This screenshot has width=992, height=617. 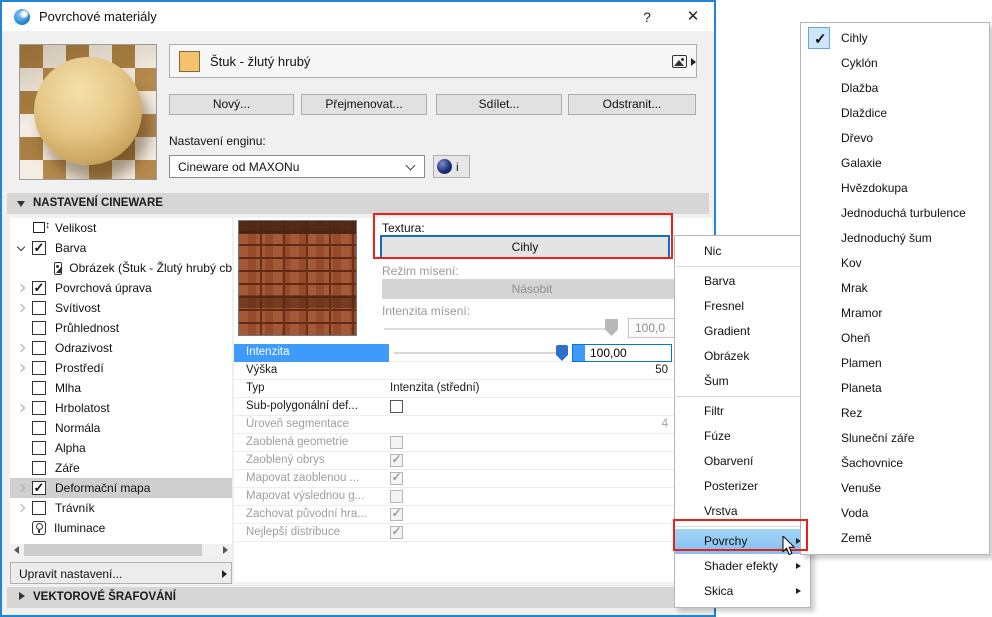 I want to click on section-vector-hatching: VEKTOROVÉ ŠRAFOVÁNÍ, so click(x=358, y=597).